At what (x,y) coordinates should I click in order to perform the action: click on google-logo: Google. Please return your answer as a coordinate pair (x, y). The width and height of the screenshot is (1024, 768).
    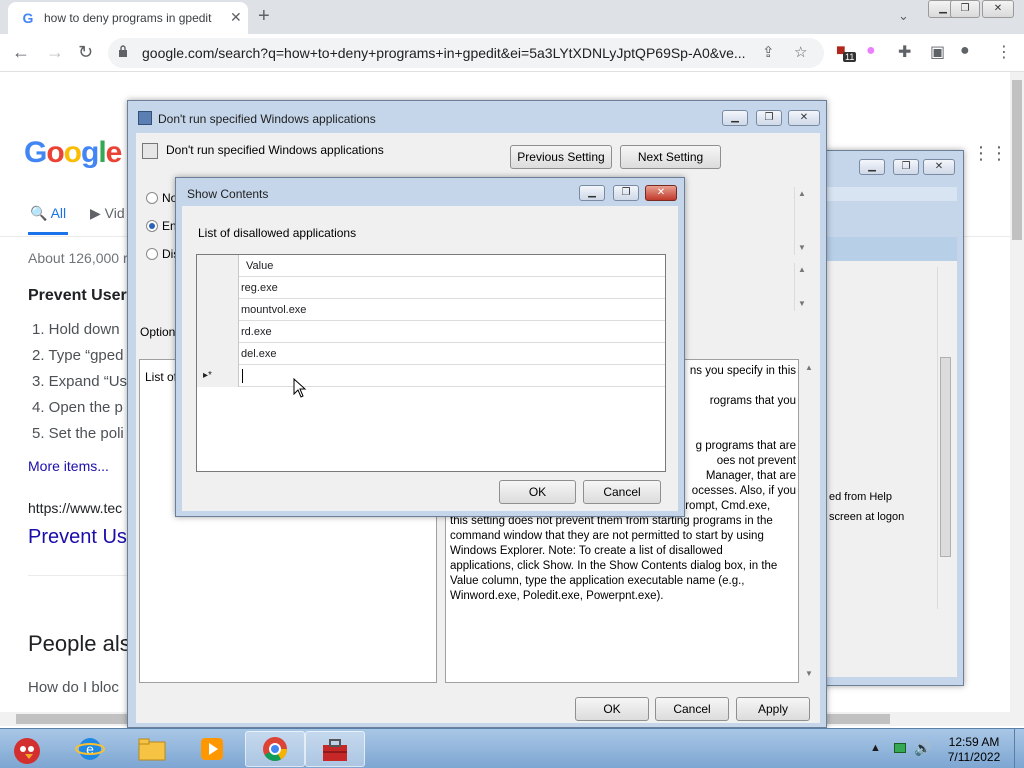
    Looking at the image, I should click on (73, 153).